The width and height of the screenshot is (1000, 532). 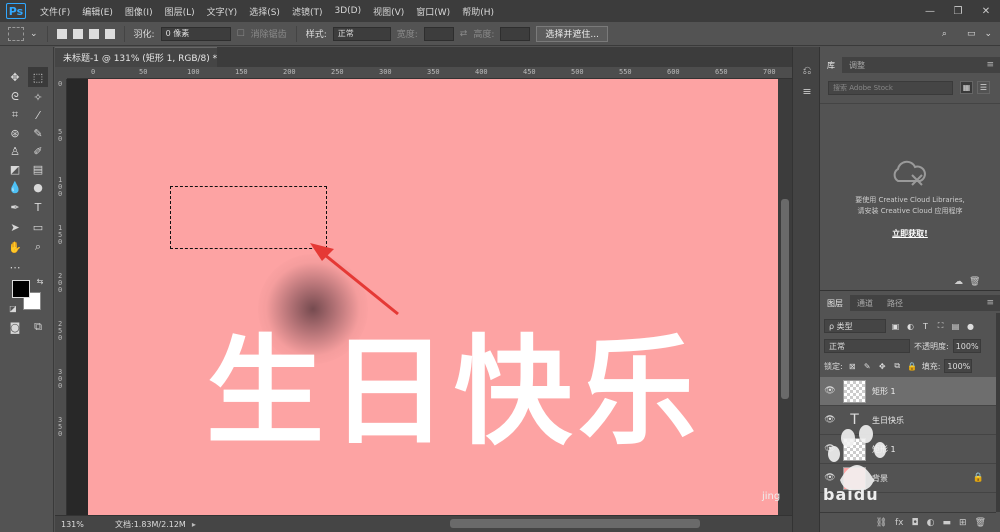 I want to click on marquee-preset-icon, so click(x=16, y=33).